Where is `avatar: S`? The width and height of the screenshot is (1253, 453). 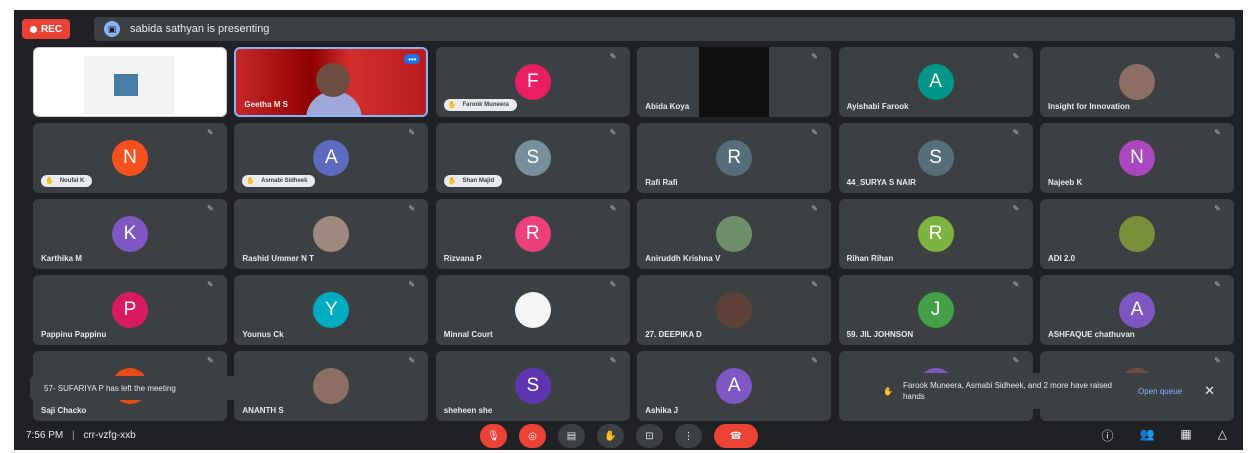
avatar: S is located at coordinates (935, 158).